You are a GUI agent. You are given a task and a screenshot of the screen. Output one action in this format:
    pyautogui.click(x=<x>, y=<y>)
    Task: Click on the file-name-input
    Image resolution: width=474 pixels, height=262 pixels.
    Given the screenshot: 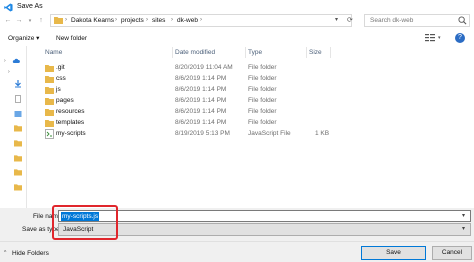 What is the action you would take?
    pyautogui.click(x=264, y=216)
    